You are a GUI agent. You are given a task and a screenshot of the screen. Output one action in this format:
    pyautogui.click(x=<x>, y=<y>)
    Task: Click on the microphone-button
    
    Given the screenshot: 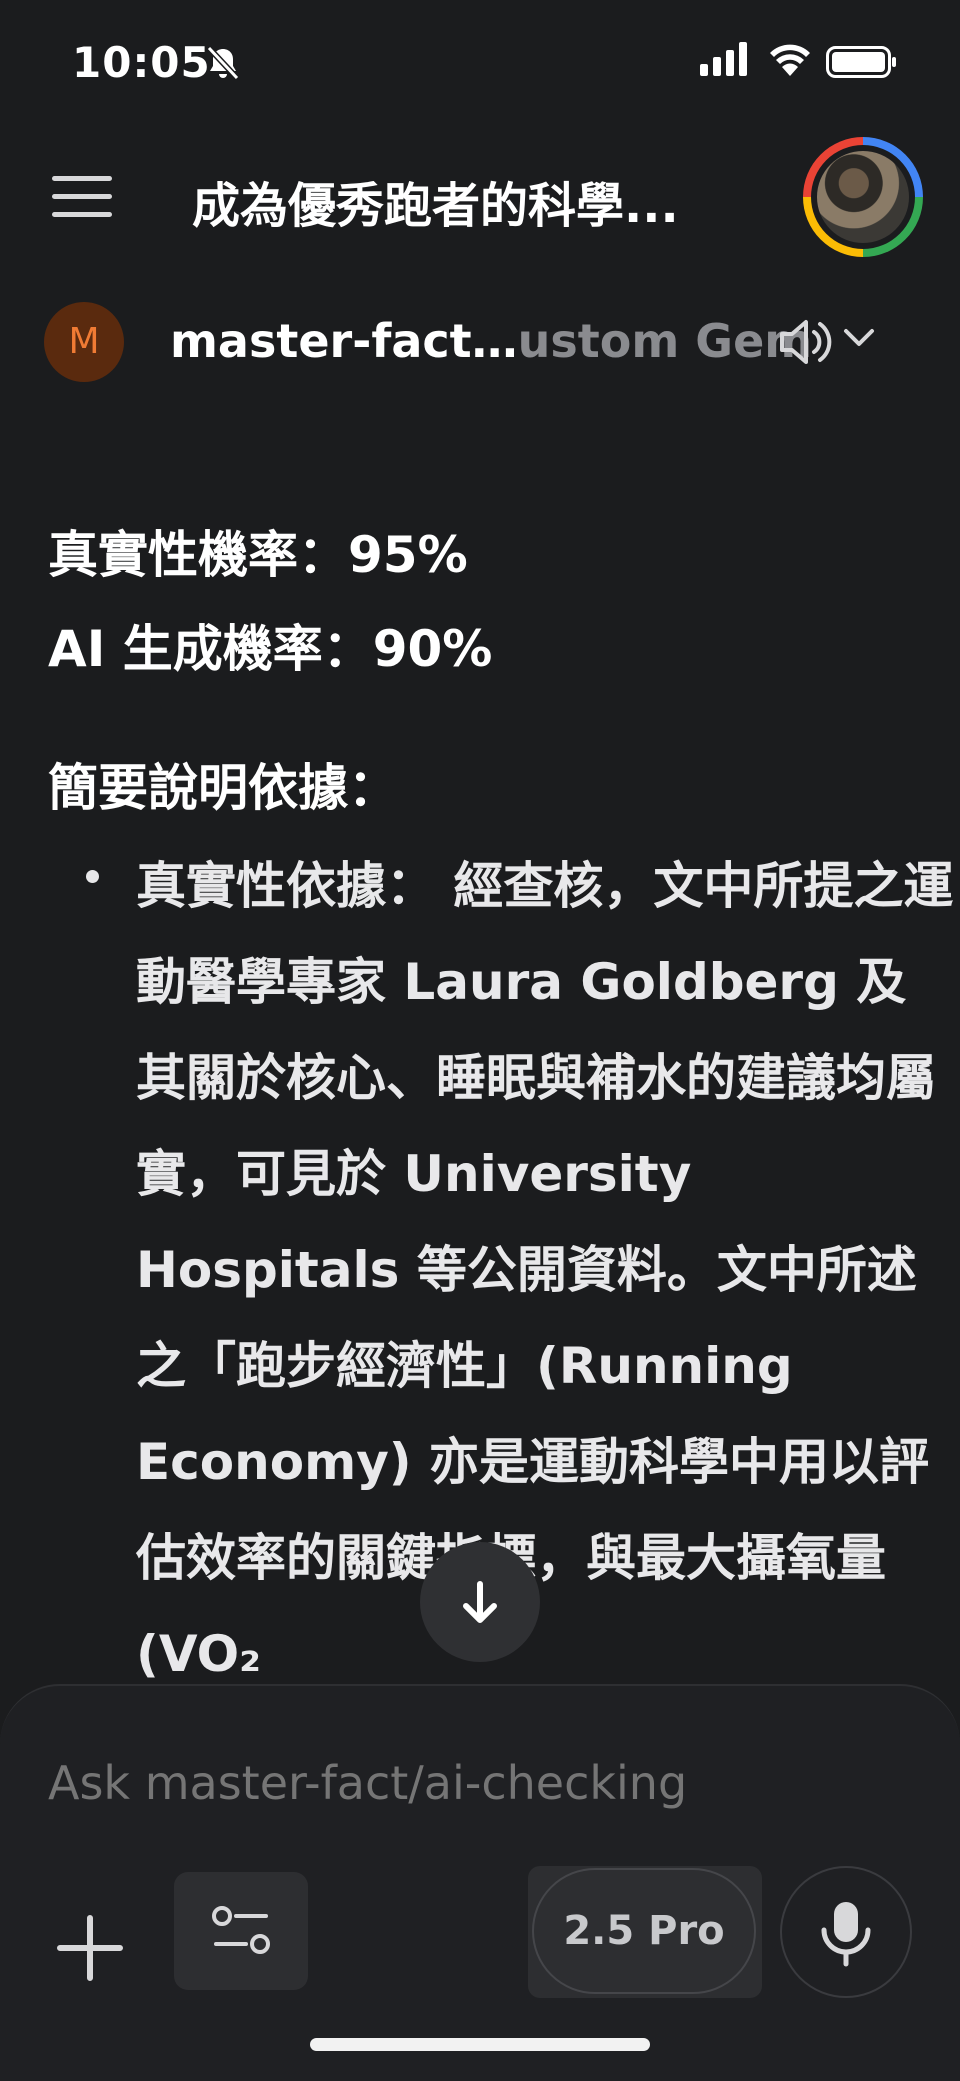 What is the action you would take?
    pyautogui.click(x=846, y=1932)
    